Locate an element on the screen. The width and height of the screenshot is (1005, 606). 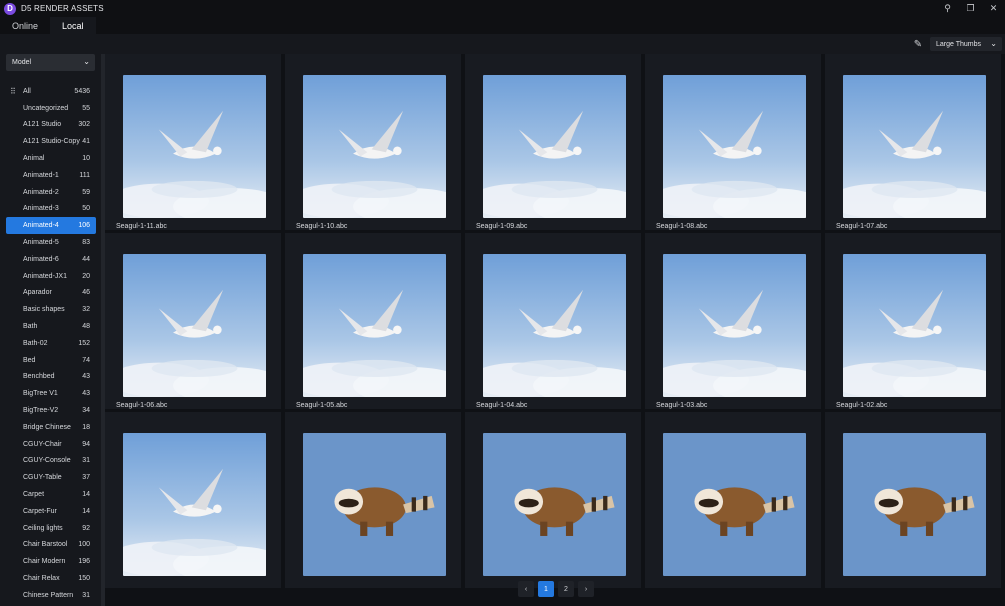
asset-card: Seagul-1-09.abc is located at coordinates (553, 142).